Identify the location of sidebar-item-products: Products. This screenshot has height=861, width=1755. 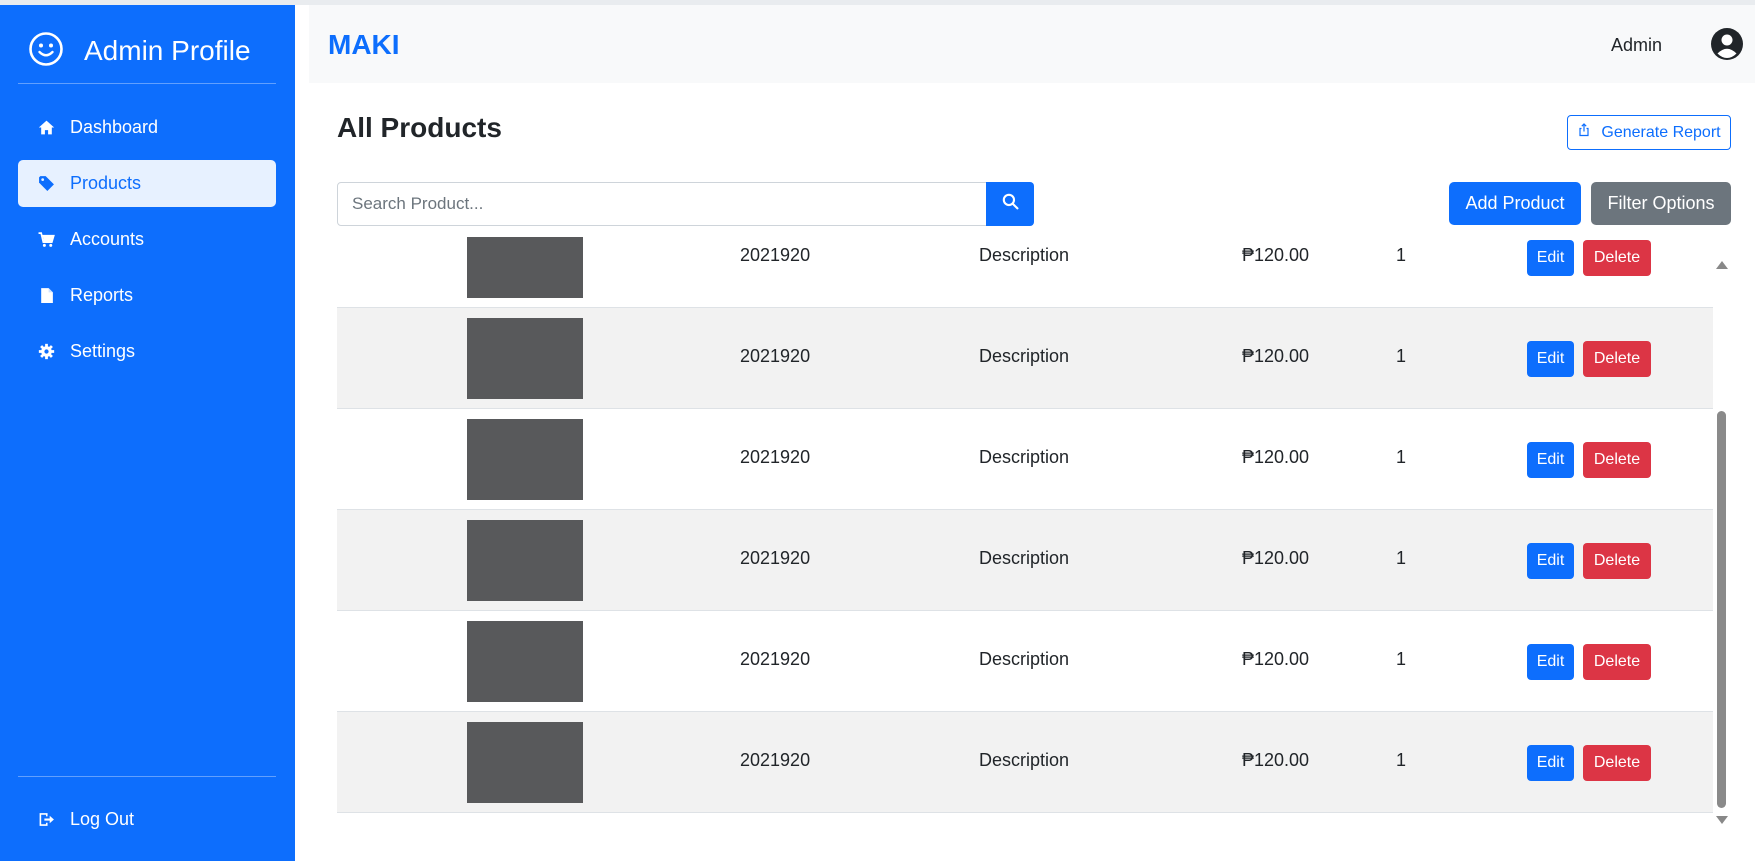
(147, 183).